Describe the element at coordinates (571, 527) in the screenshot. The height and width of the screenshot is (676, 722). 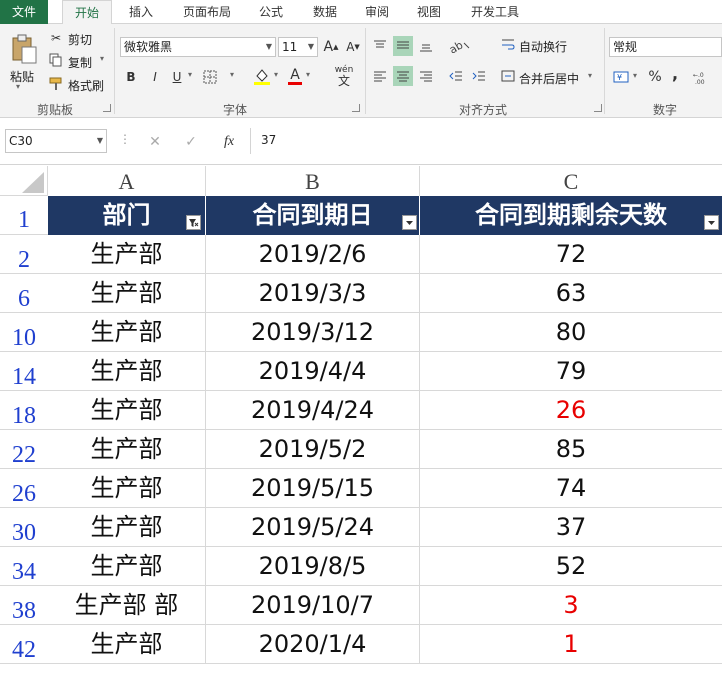
I see `days-cell: 37` at that location.